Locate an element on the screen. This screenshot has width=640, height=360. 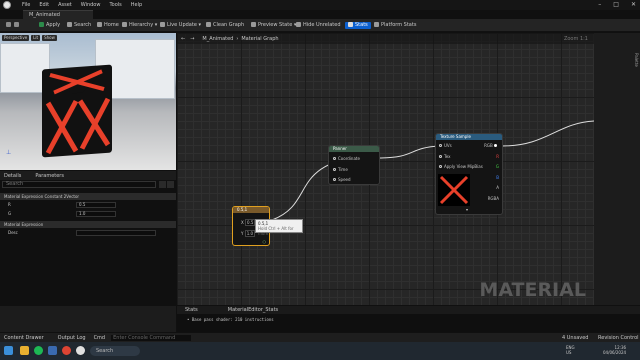
const-y-value: 1.0 is located at coordinates (250, 233).